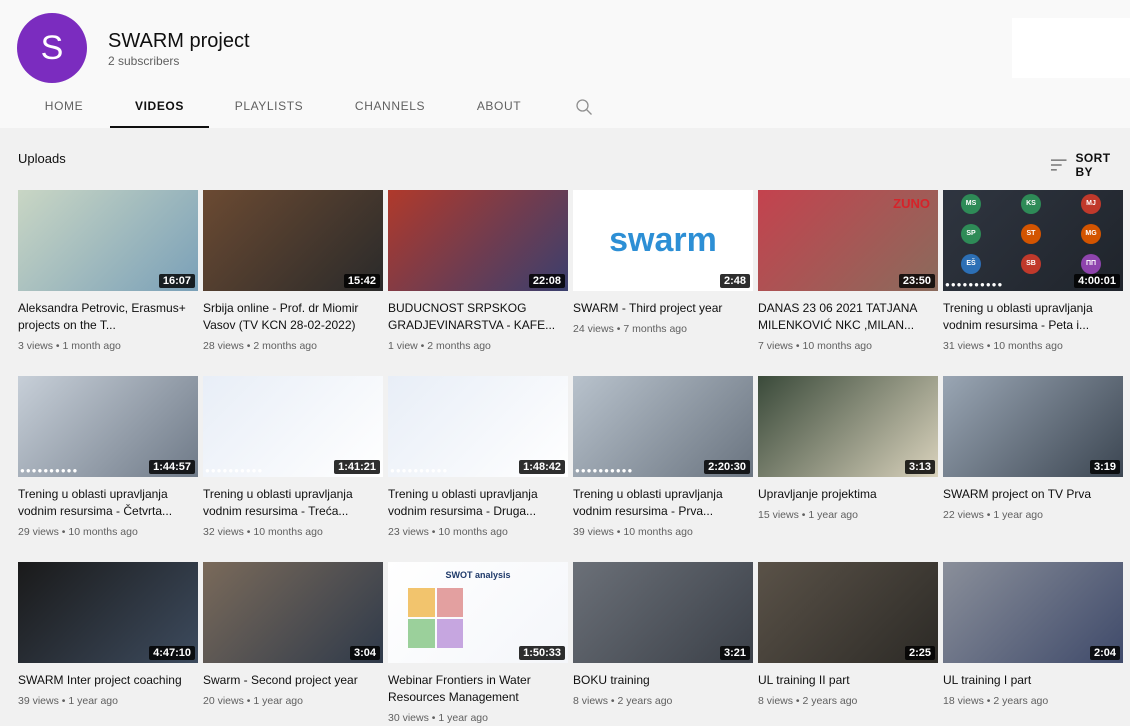  I want to click on video-meta: 8 views • 2 years ago, so click(623, 701).